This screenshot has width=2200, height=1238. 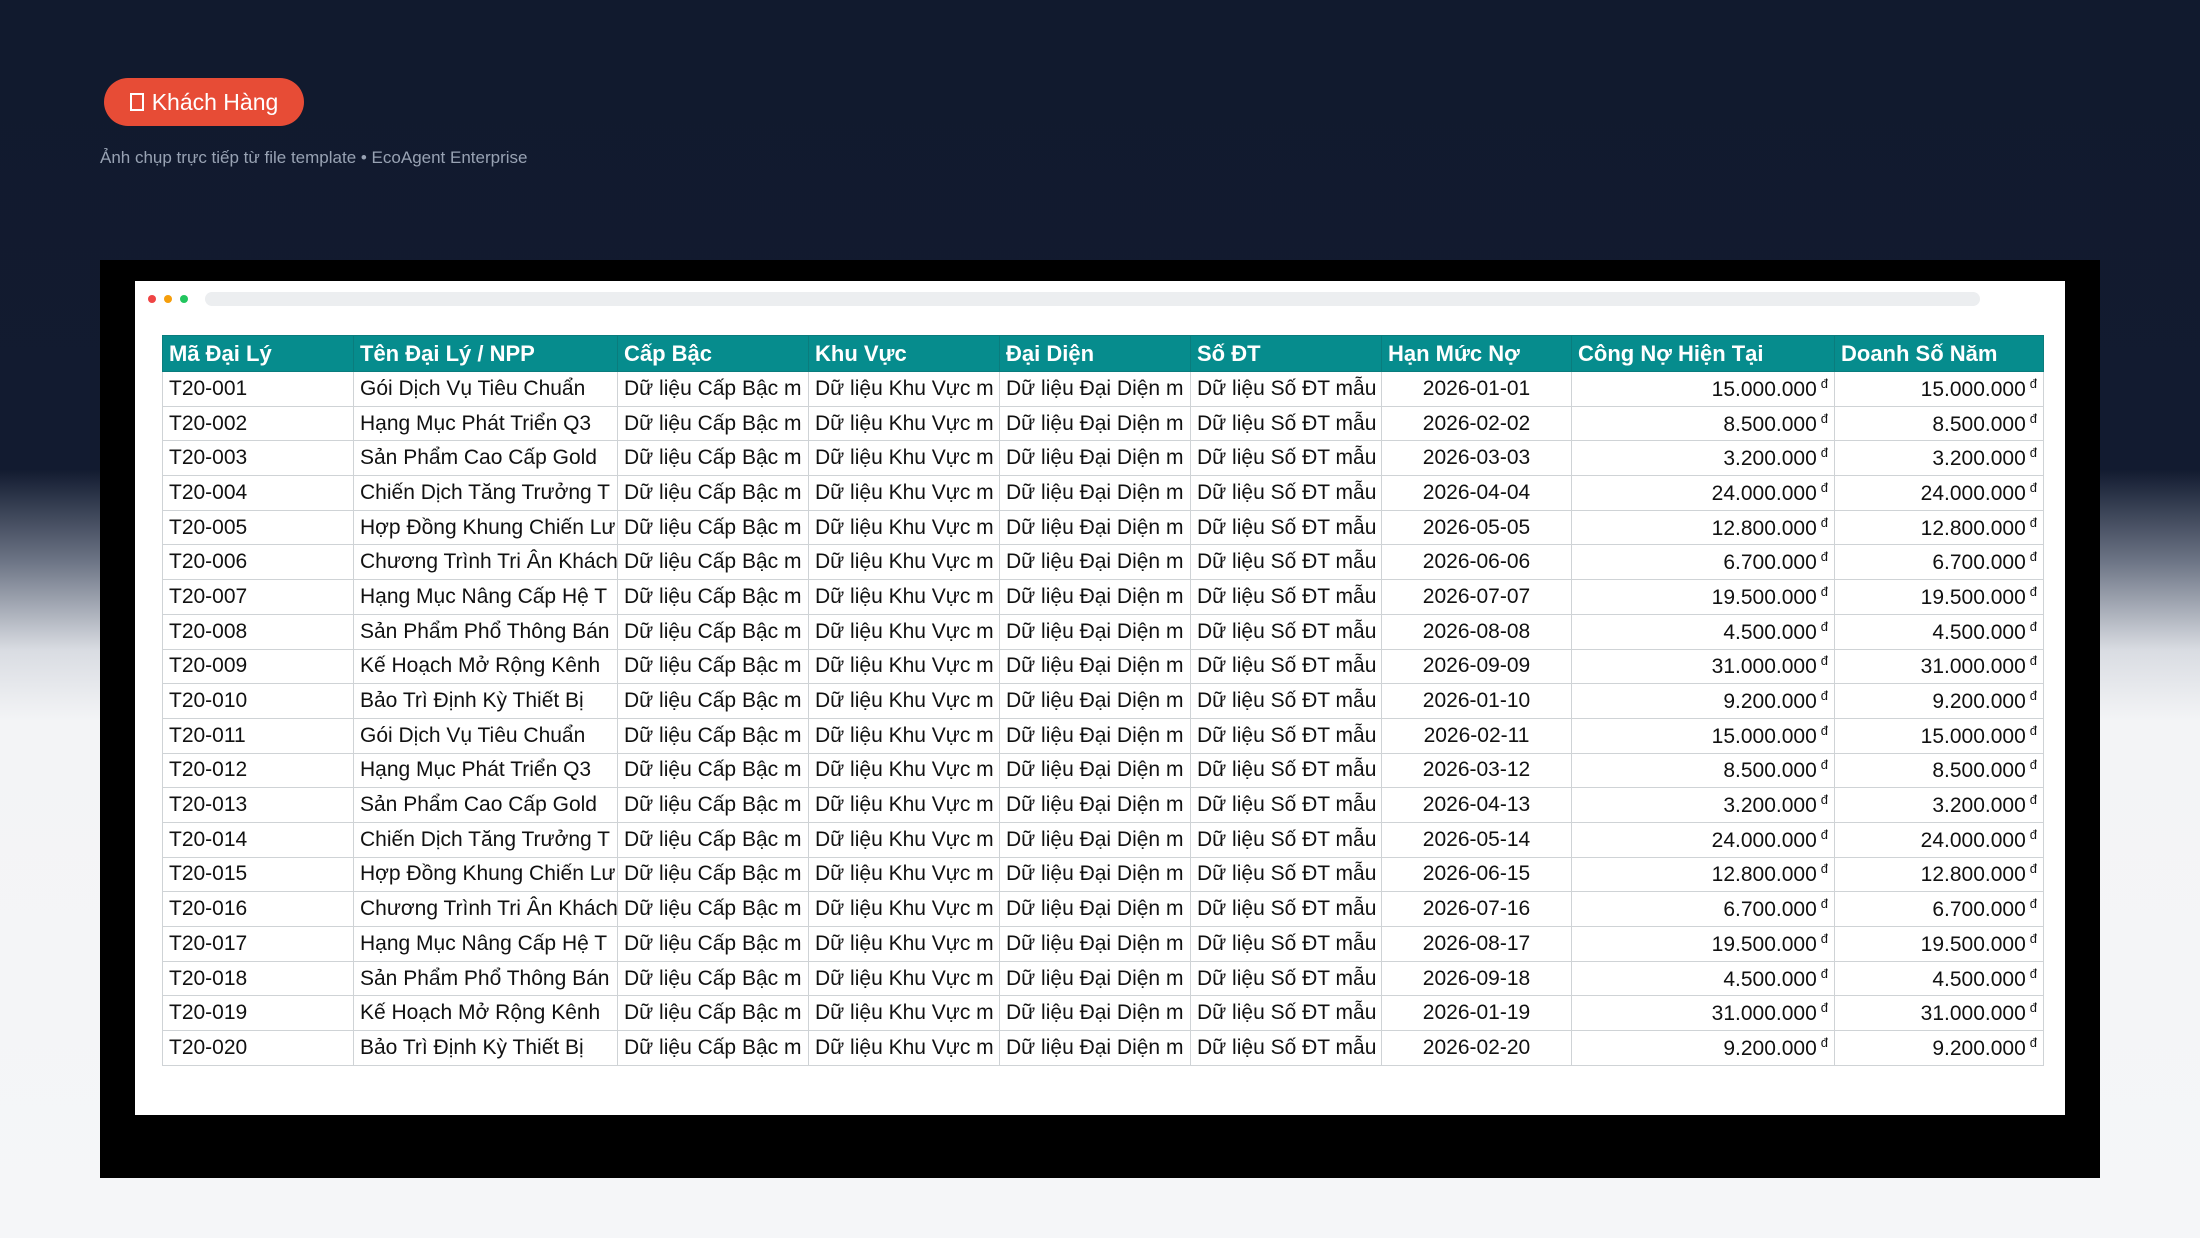 I want to click on dealer-code-cell: T20-019, so click(x=258, y=1013).